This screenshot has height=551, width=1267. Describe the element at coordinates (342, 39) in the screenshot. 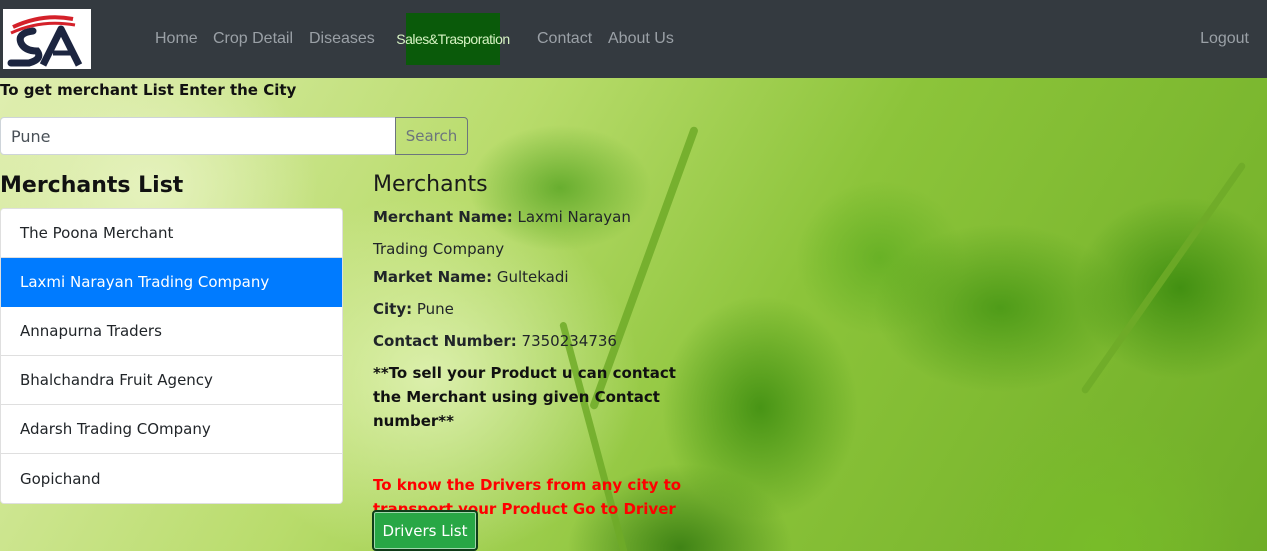

I see `nav-diseases-link: Diseases` at that location.